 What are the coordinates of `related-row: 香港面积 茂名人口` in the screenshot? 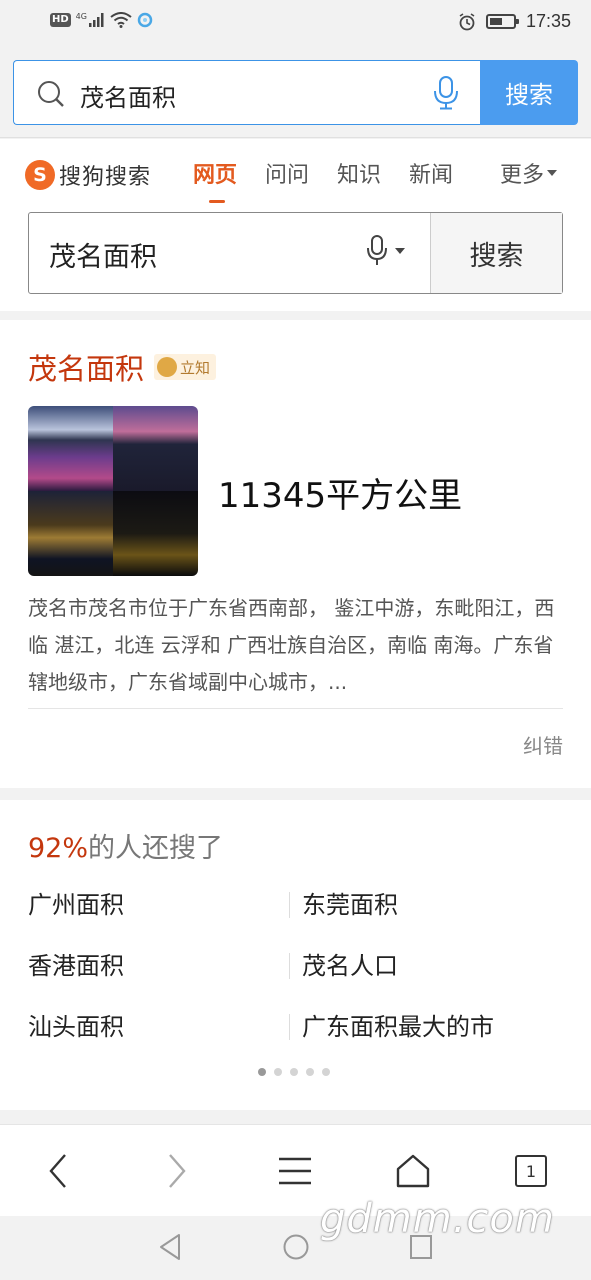 It's located at (295, 979).